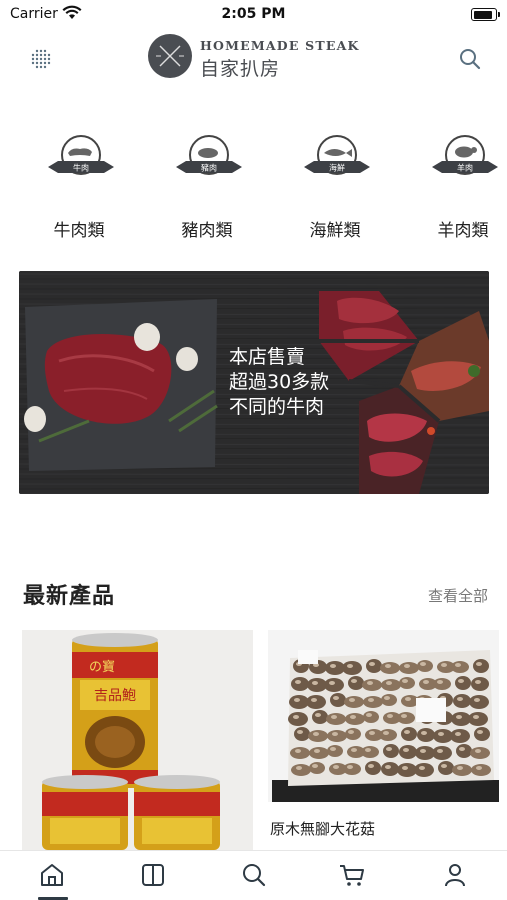 The width and height of the screenshot is (507, 900). What do you see at coordinates (335, 185) in the screenshot?
I see `category-seafood: 海鮮 海鮮類` at bounding box center [335, 185].